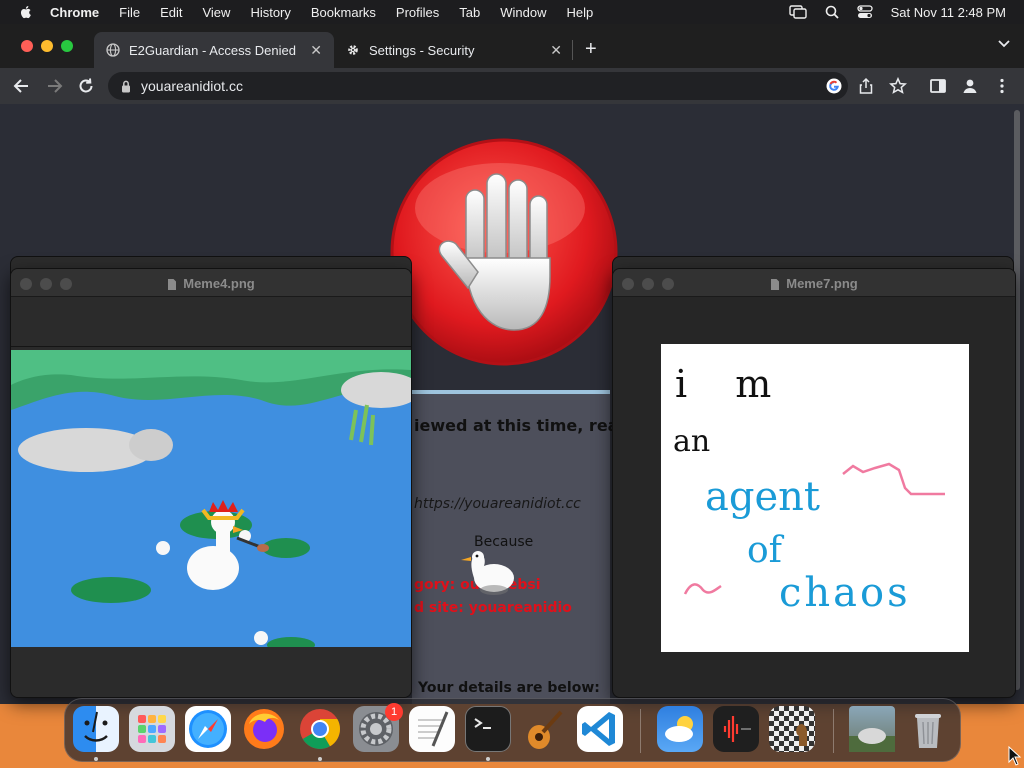 The image size is (1024, 768). Describe the element at coordinates (866, 86) in the screenshot. I see `share-icon` at that location.